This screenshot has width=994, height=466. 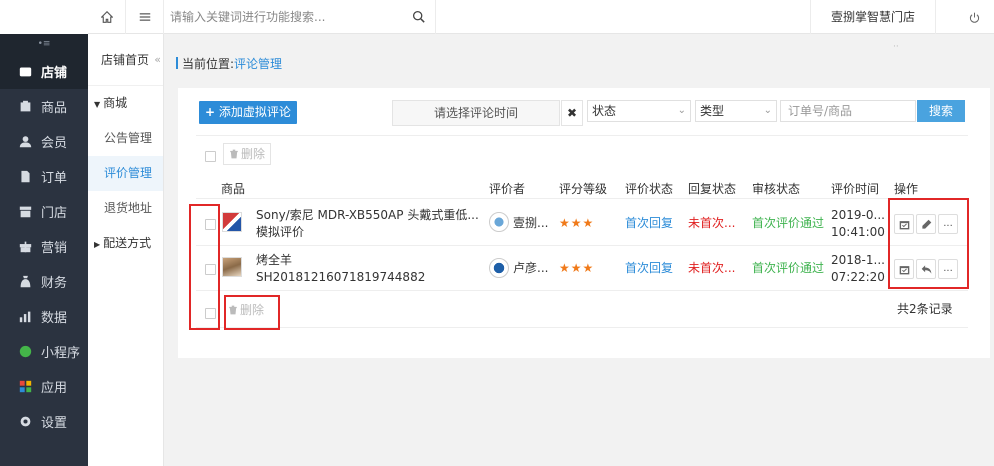 I want to click on submenu-item-notice: 公告管理, so click(x=125, y=138).